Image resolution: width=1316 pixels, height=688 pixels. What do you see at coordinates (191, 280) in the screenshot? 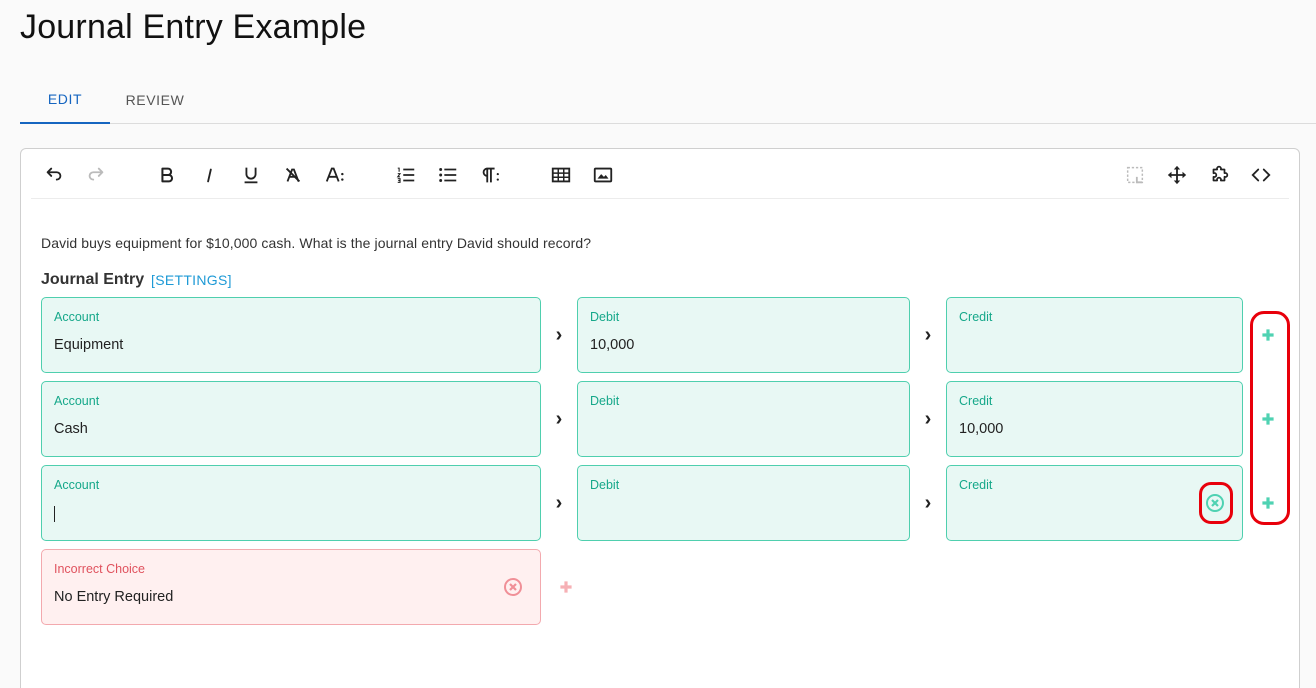
I see `settings-link: [SETTINGS]` at bounding box center [191, 280].